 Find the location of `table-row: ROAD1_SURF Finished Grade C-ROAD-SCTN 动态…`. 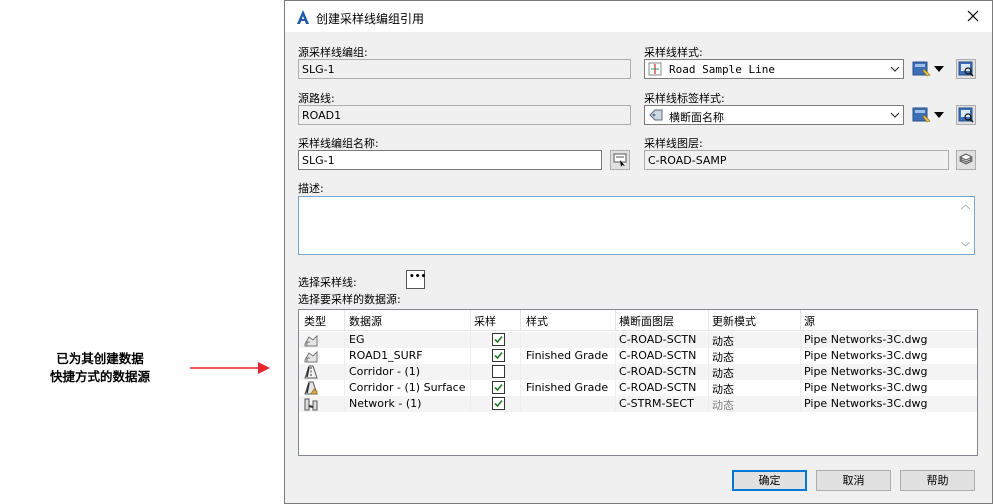

table-row: ROAD1_SURF Finished Grade C-ROAD-SCTN 动态… is located at coordinates (638, 356).